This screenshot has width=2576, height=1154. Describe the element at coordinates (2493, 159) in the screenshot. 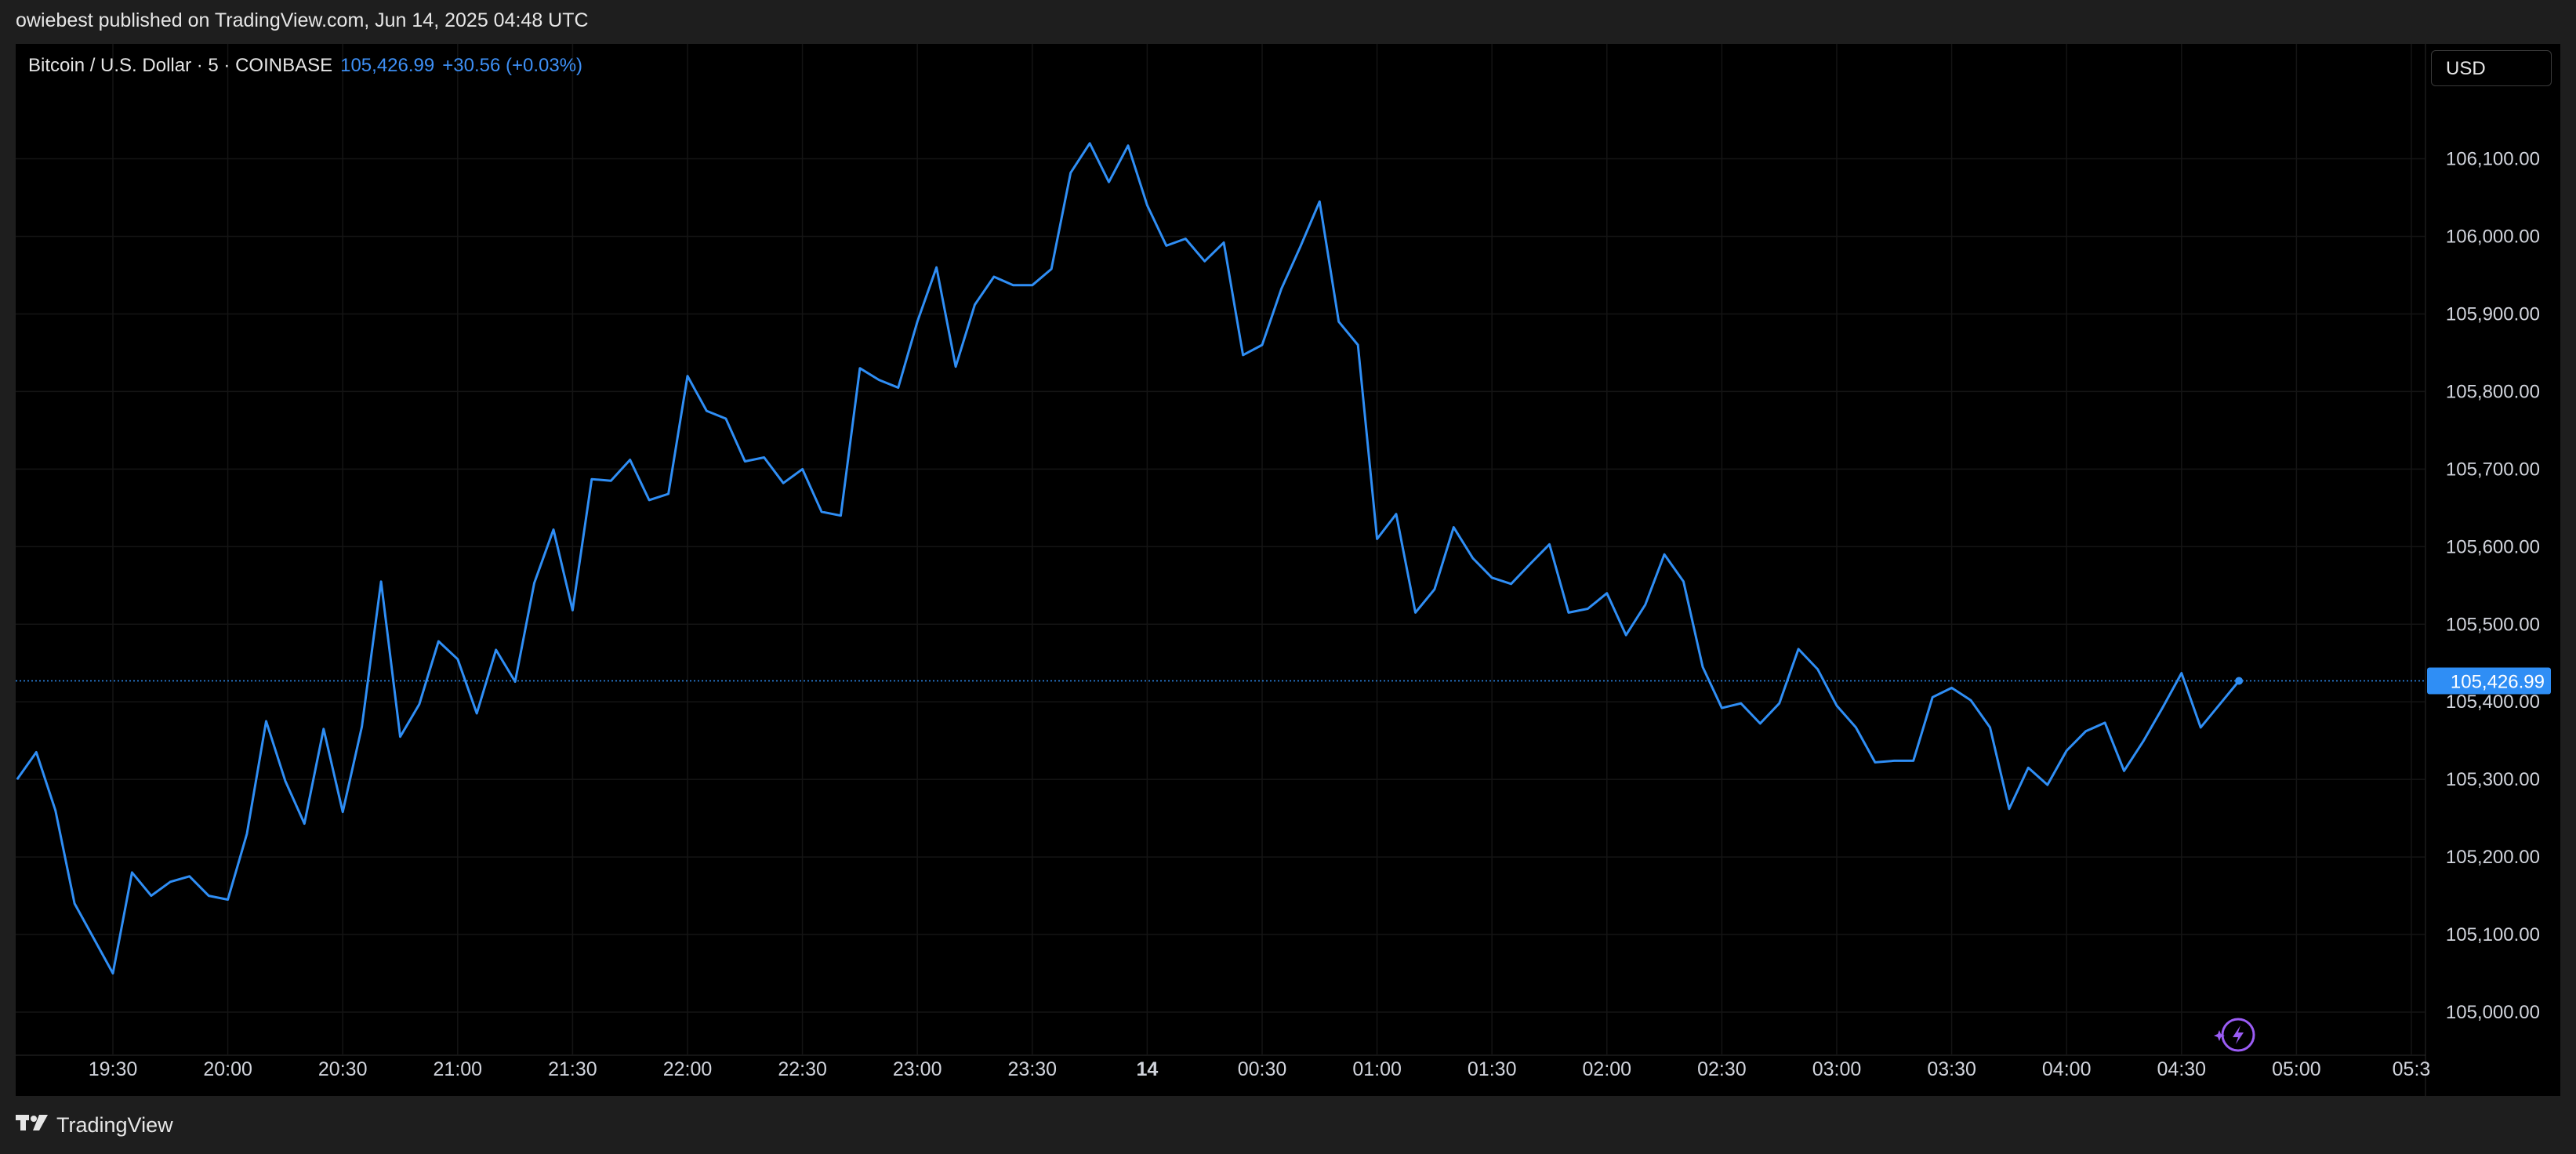

I see `price-tick-label: 106,100.00` at that location.